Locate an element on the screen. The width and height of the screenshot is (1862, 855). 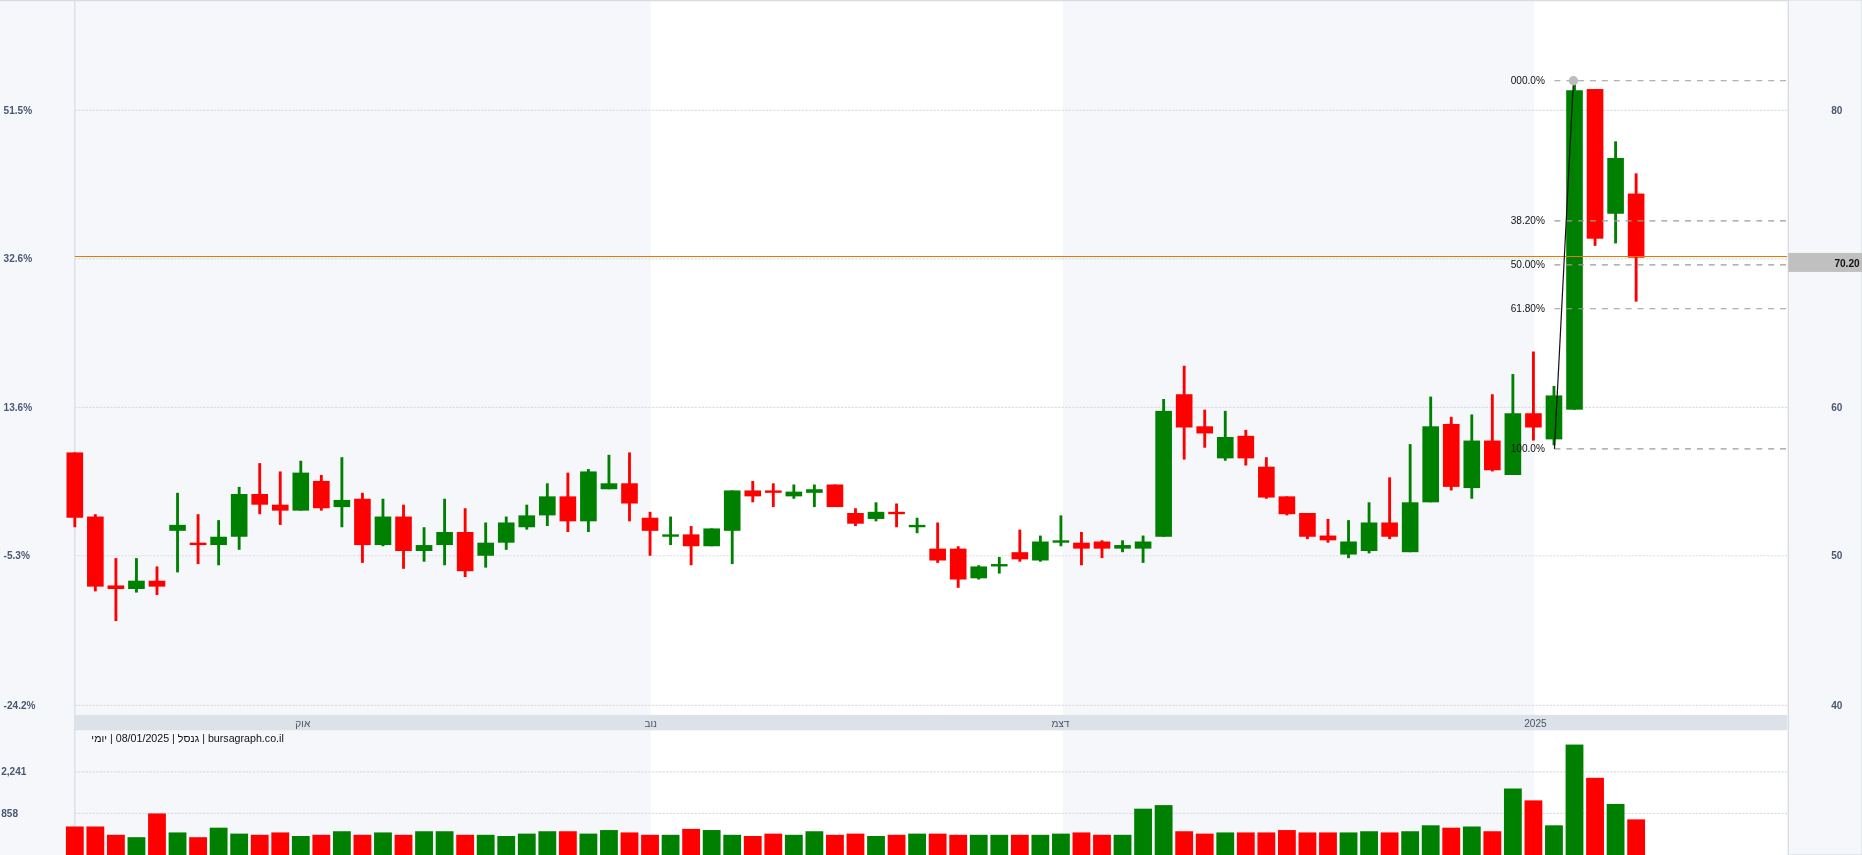
volume-tick-label: 858 is located at coordinates (9, 813).